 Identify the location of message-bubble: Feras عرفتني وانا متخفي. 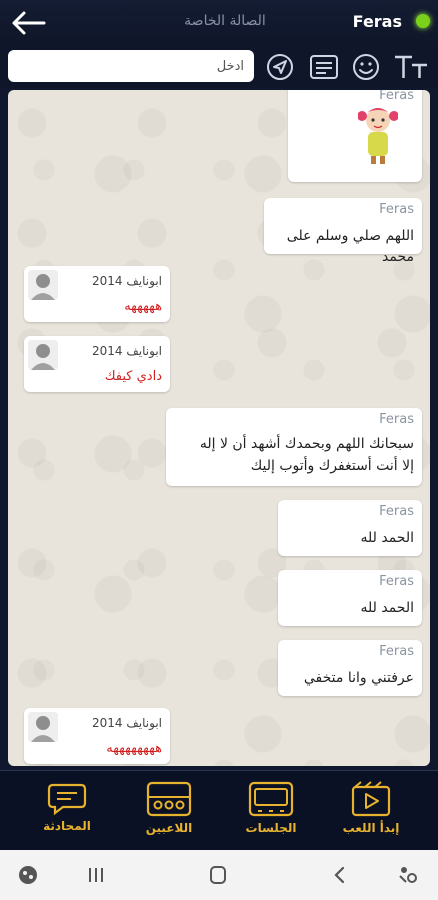
(350, 668).